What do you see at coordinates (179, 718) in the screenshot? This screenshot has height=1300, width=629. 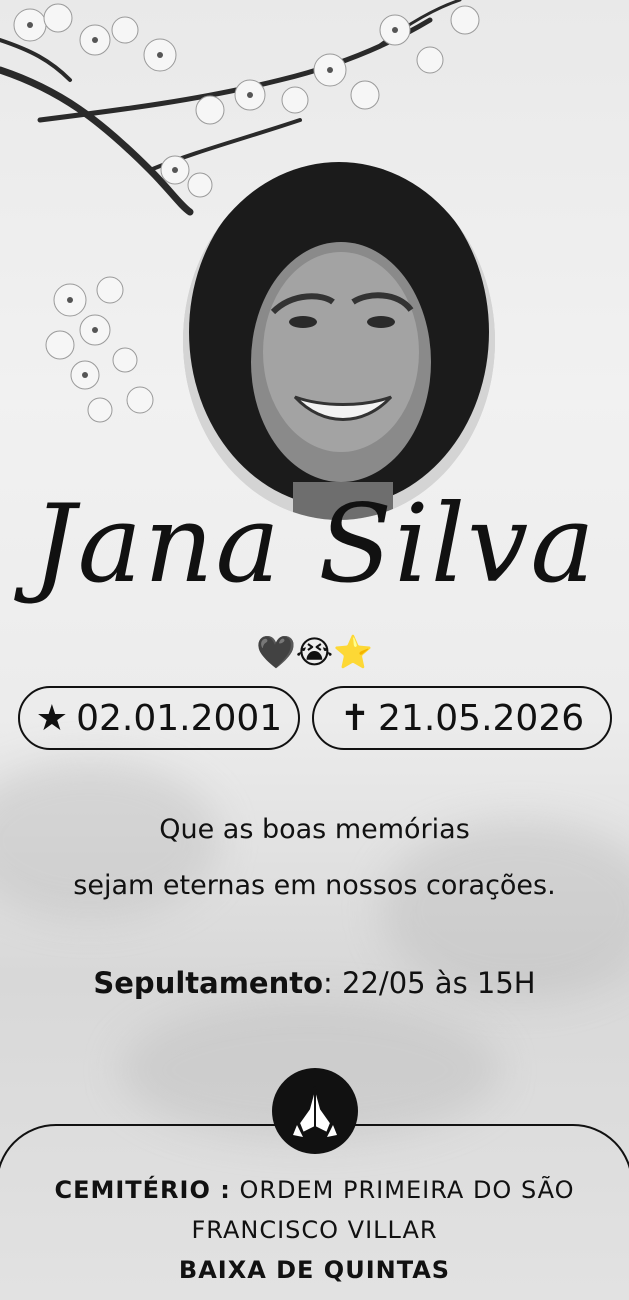 I see `birth-date: 02.01.2001` at bounding box center [179, 718].